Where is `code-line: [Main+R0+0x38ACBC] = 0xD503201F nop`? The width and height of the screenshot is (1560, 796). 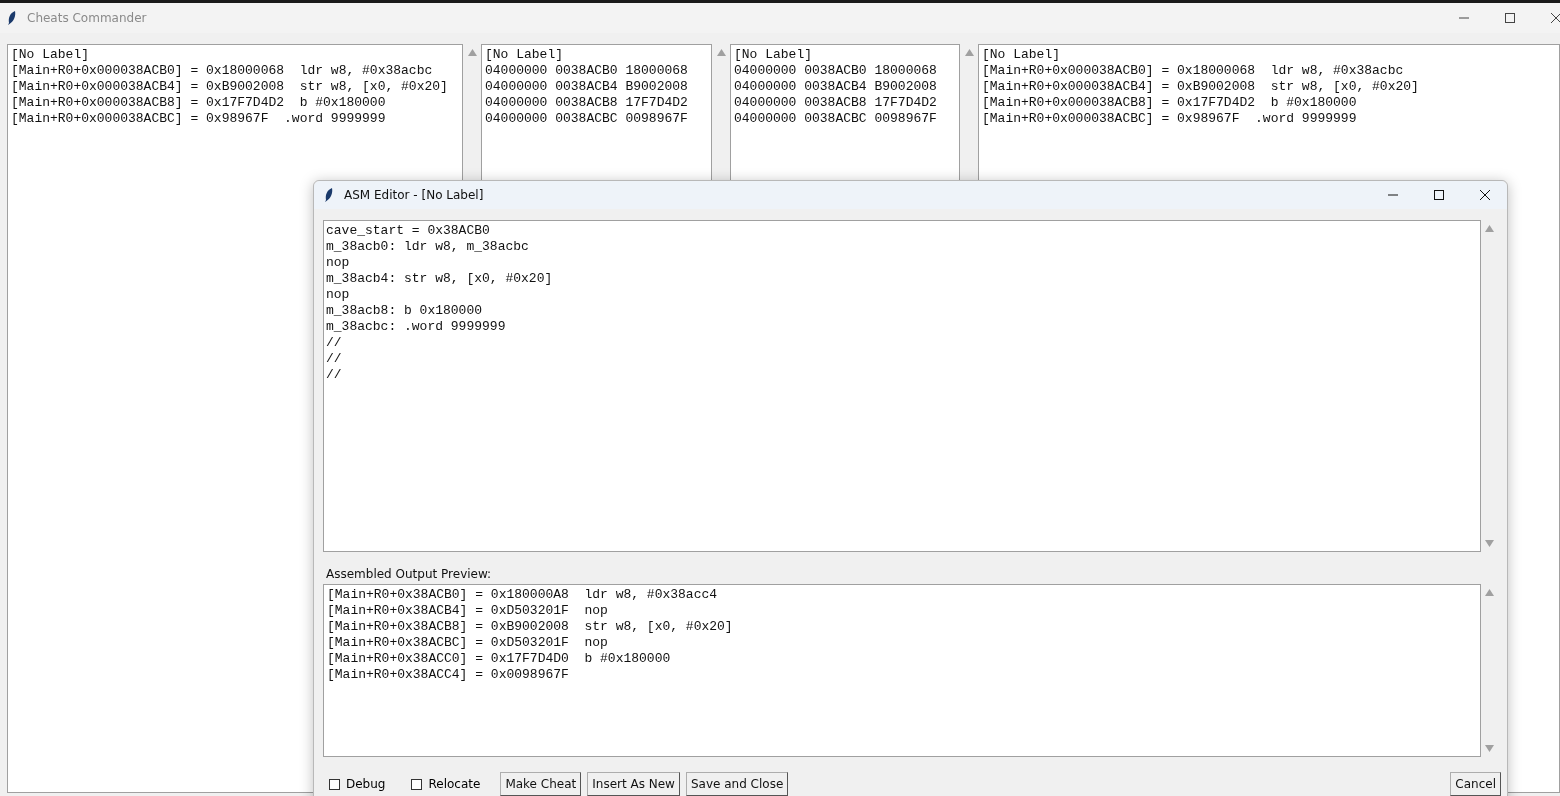 code-line: [Main+R0+0x38ACBC] = 0xD503201F nop is located at coordinates (468, 643).